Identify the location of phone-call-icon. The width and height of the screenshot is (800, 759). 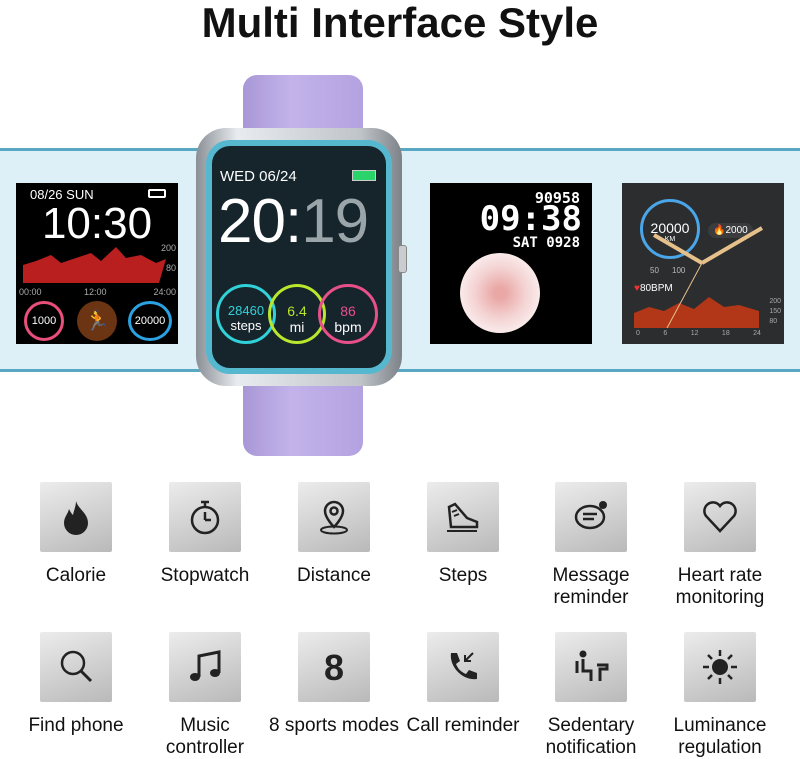
(463, 666).